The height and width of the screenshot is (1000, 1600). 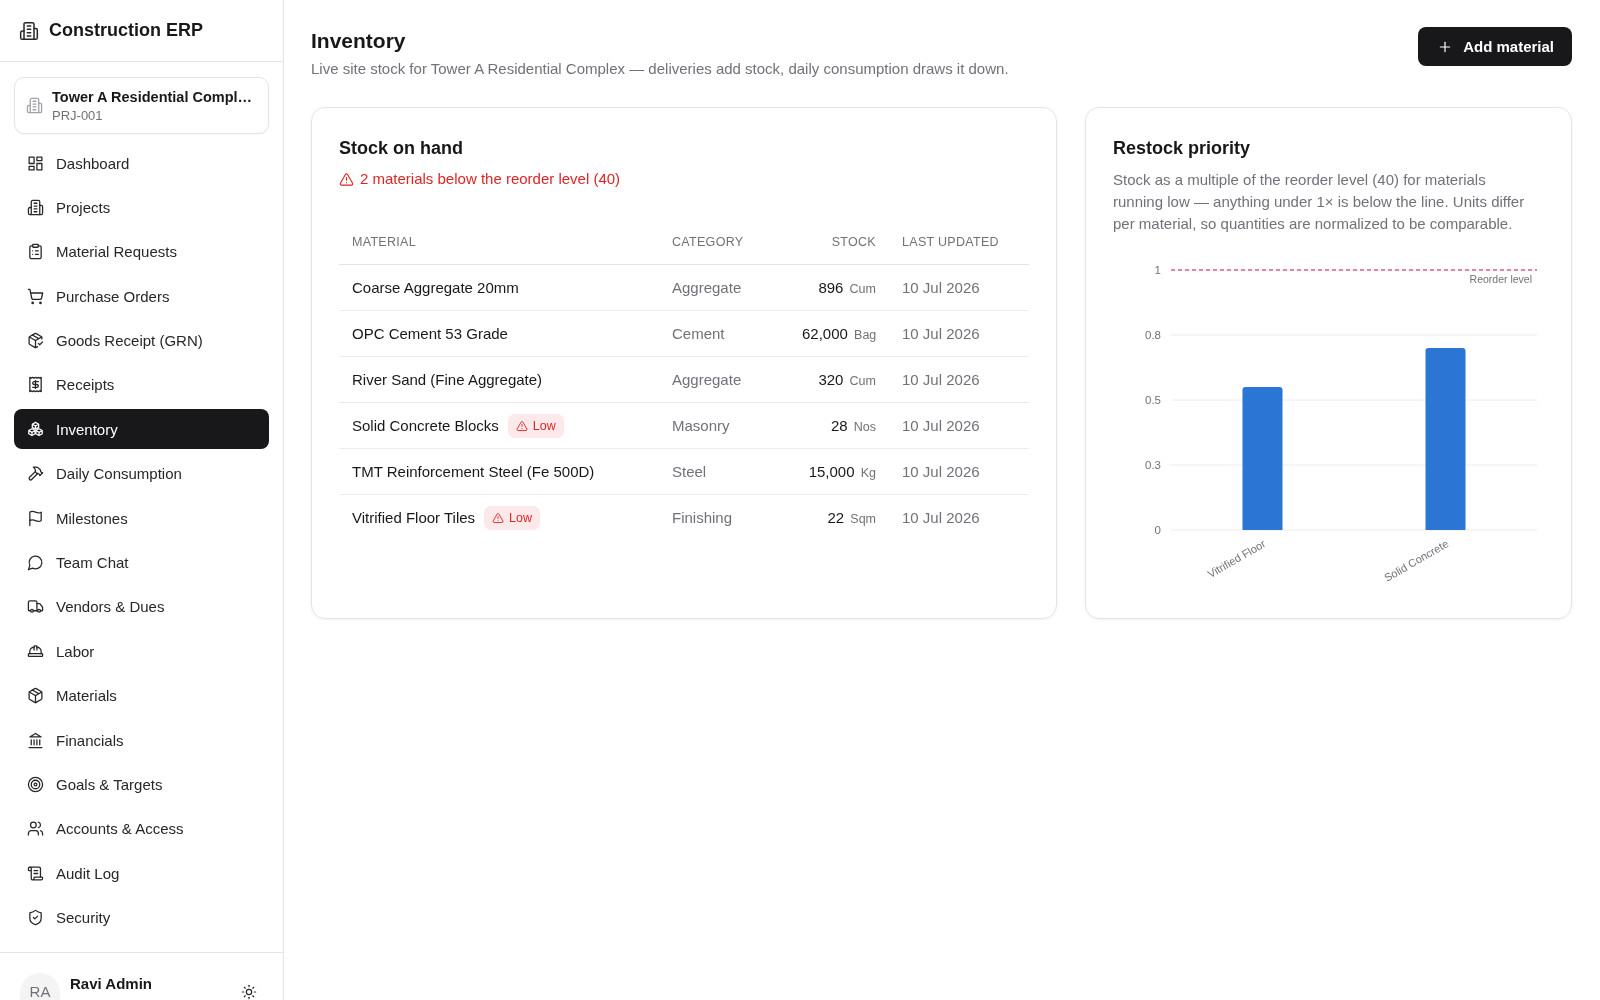 What do you see at coordinates (35, 385) in the screenshot?
I see `receipt-icon` at bounding box center [35, 385].